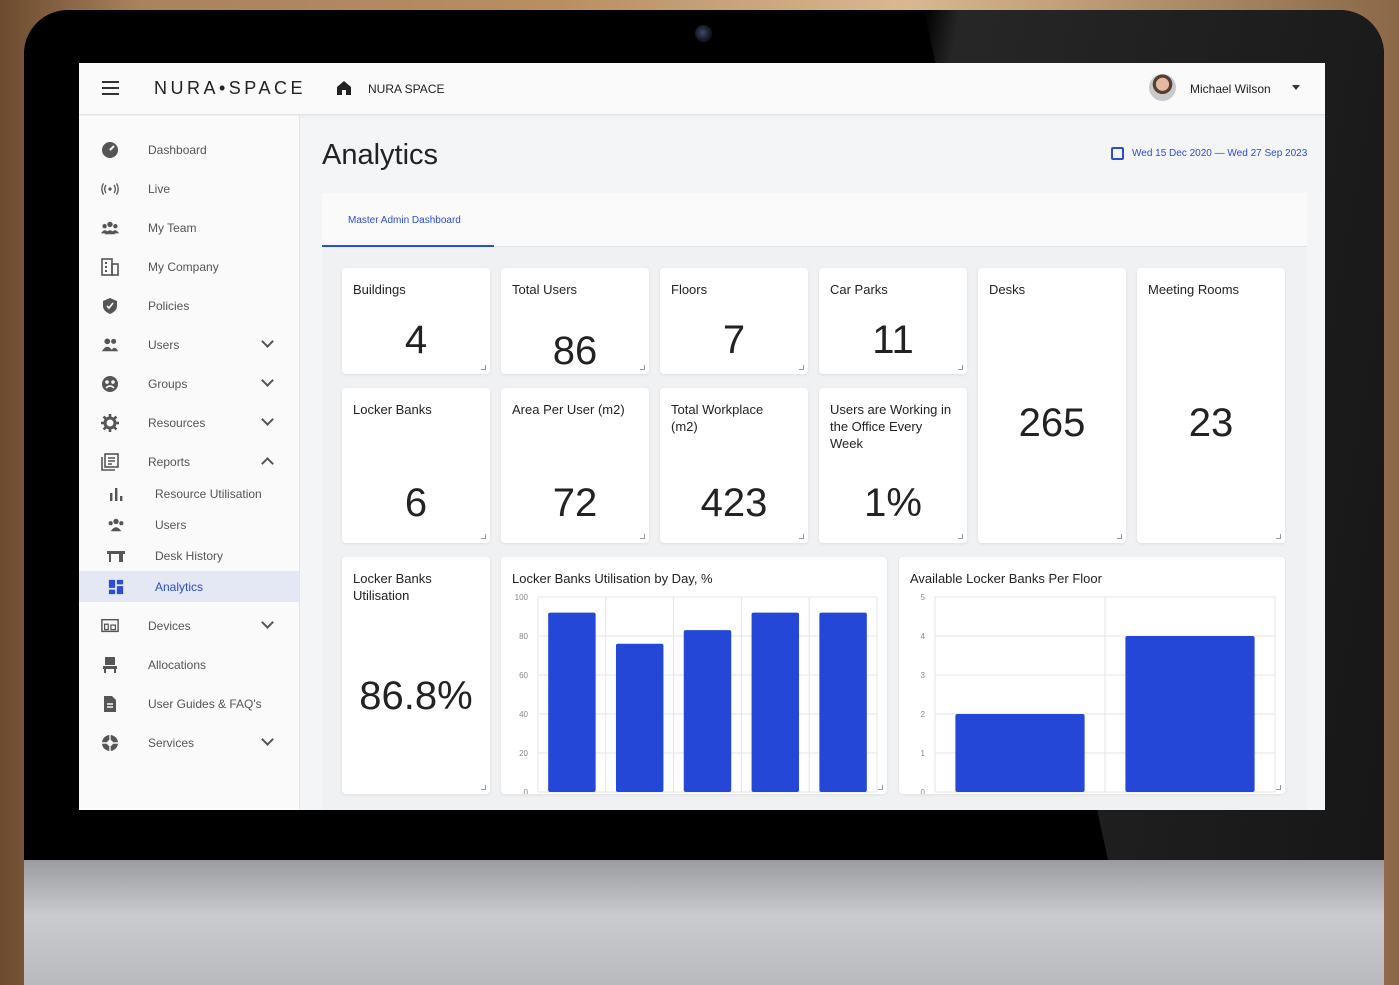 The height and width of the screenshot is (985, 1399). Describe the element at coordinates (1007, 289) in the screenshot. I see `stat-label: Desks` at that location.